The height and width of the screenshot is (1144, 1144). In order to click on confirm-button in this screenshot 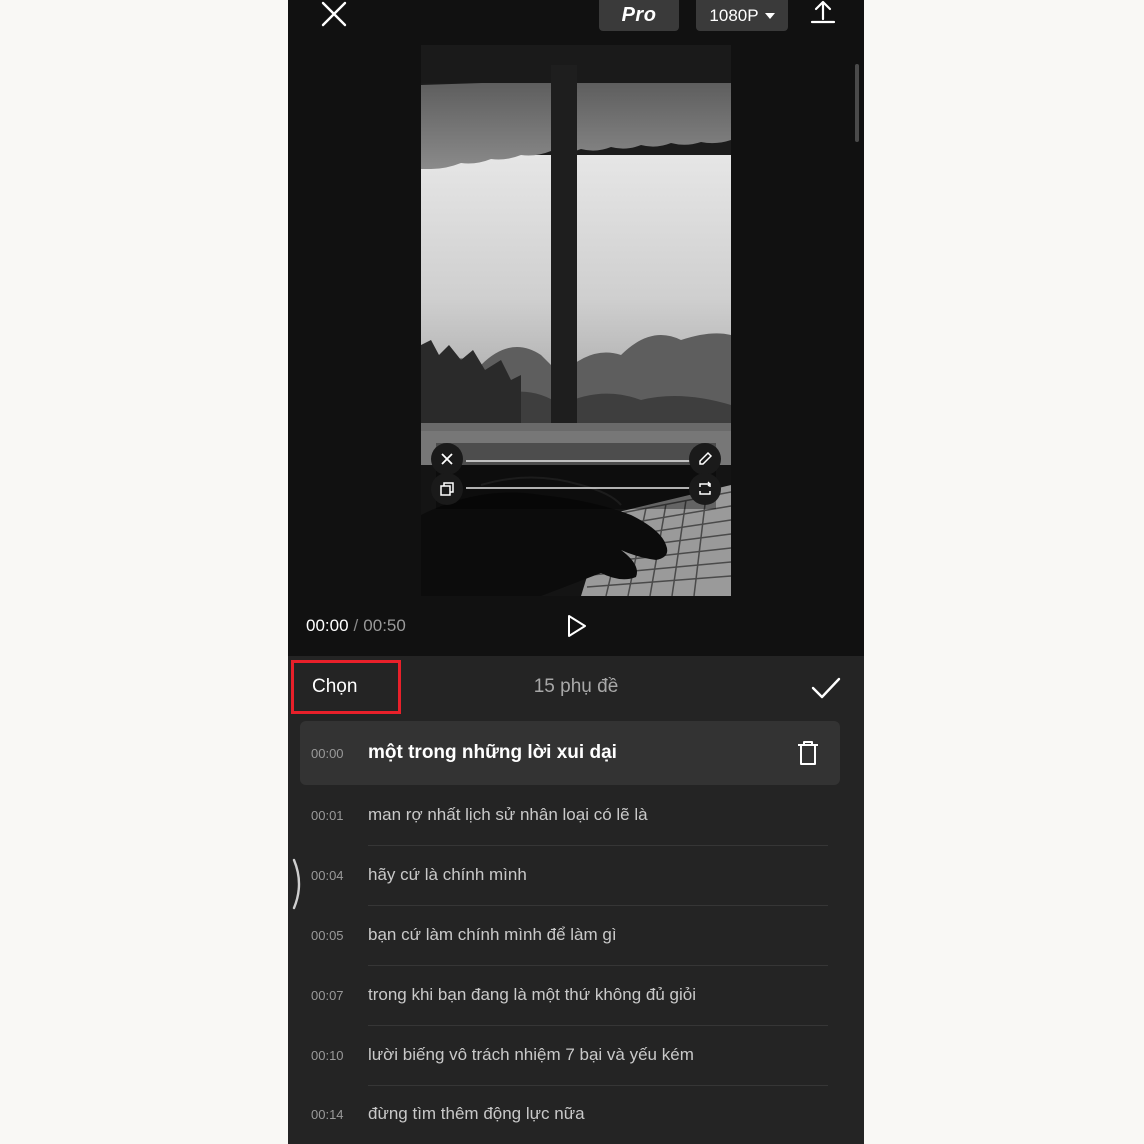, I will do `click(826, 688)`.